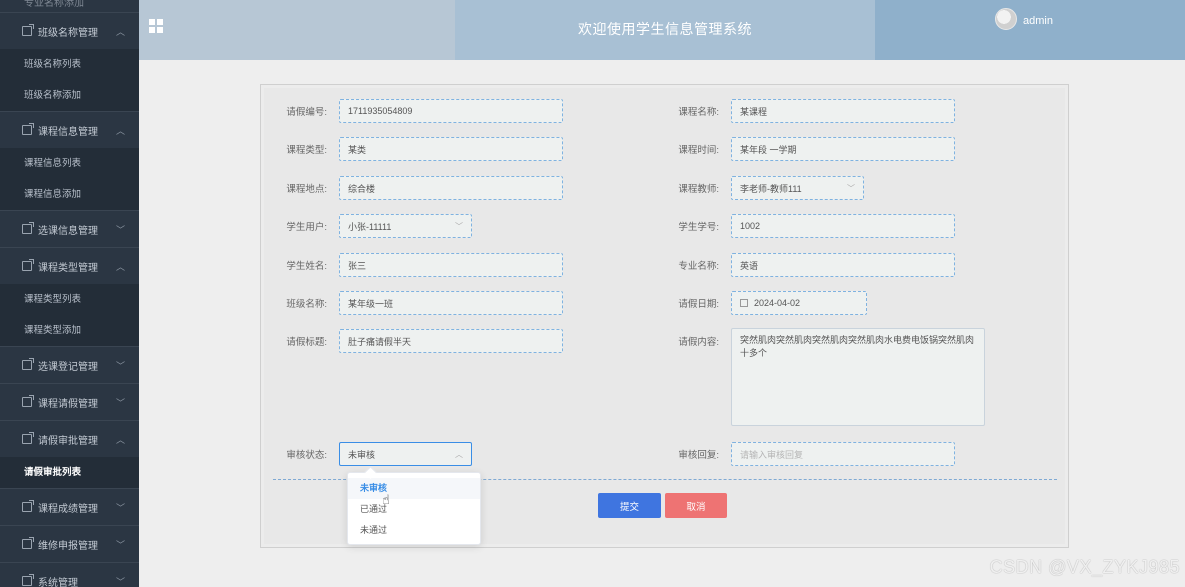 Image resolution: width=1185 pixels, height=587 pixels. Describe the element at coordinates (69, 194) in the screenshot. I see `sidebar-item-course-add: 课程信息添加` at that location.